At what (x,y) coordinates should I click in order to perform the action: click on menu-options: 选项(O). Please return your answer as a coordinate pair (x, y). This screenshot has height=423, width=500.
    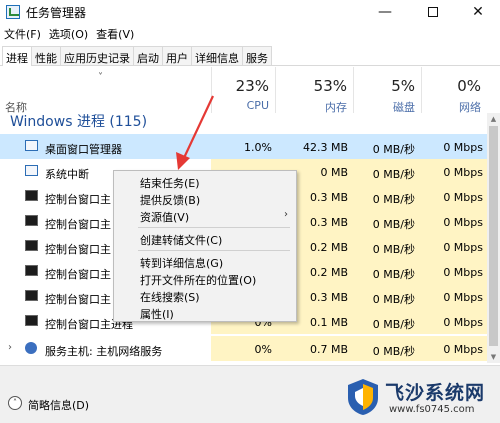
    Looking at the image, I should click on (68, 34).